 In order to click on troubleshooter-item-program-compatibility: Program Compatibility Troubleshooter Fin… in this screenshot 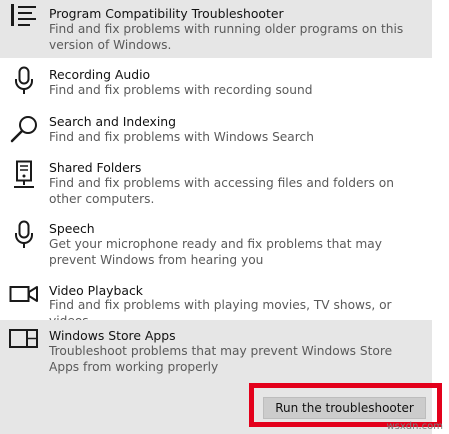, I will do `click(216, 29)`.